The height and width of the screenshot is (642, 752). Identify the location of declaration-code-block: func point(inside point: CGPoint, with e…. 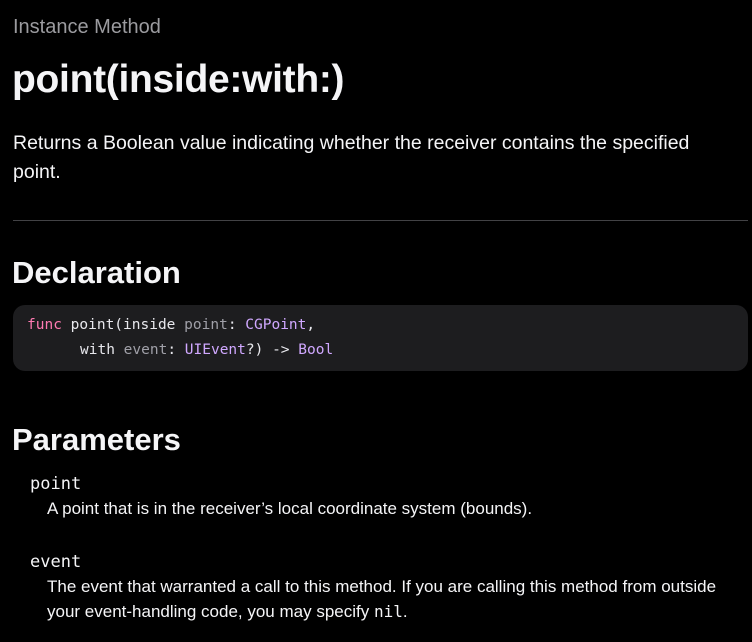
(380, 338).